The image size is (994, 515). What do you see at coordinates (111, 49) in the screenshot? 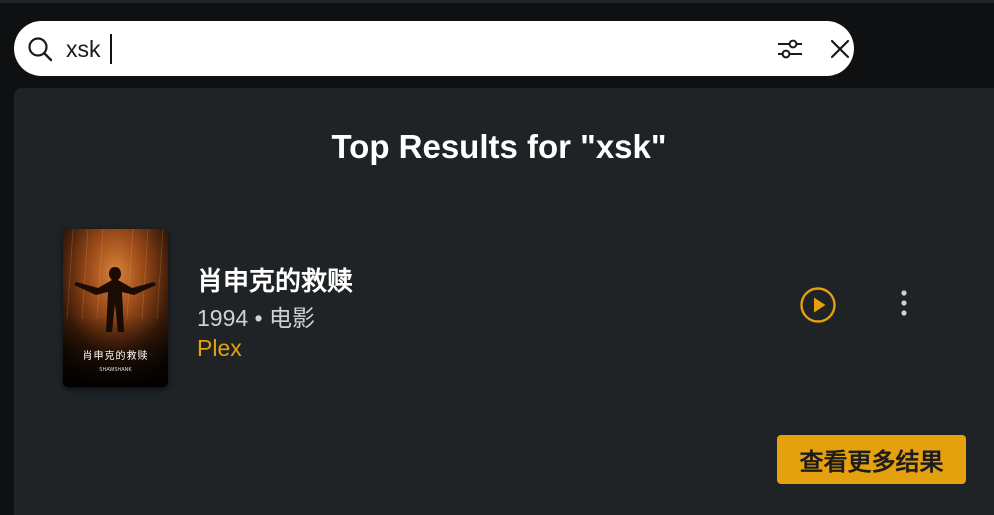
I see `text-caret` at bounding box center [111, 49].